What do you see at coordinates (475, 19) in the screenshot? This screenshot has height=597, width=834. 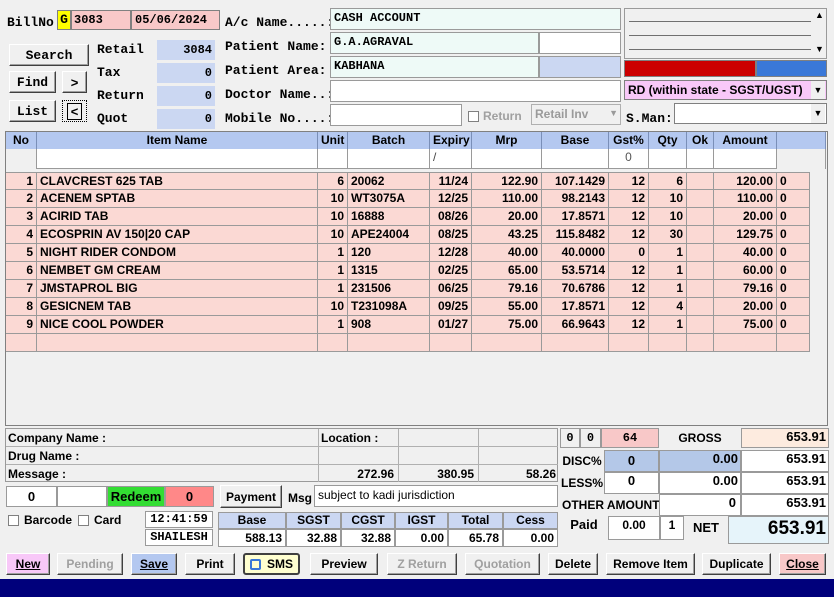 I see `ac-name-field: CASH ACCOUNT` at bounding box center [475, 19].